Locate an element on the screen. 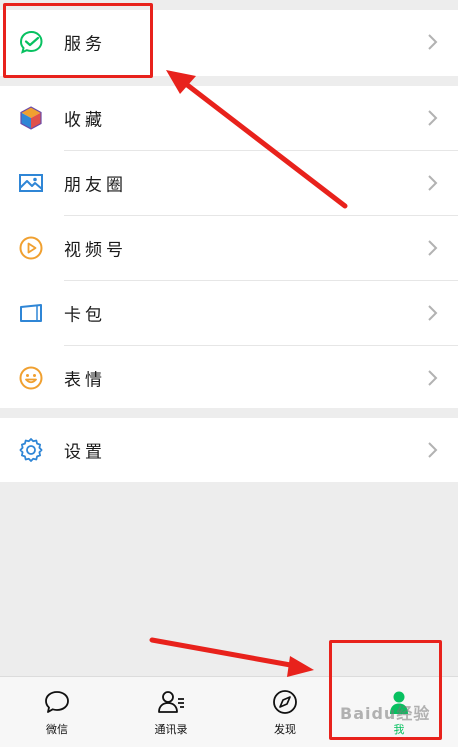 This screenshot has height=747, width=458. menu-label-services: 服务 is located at coordinates (85, 44).